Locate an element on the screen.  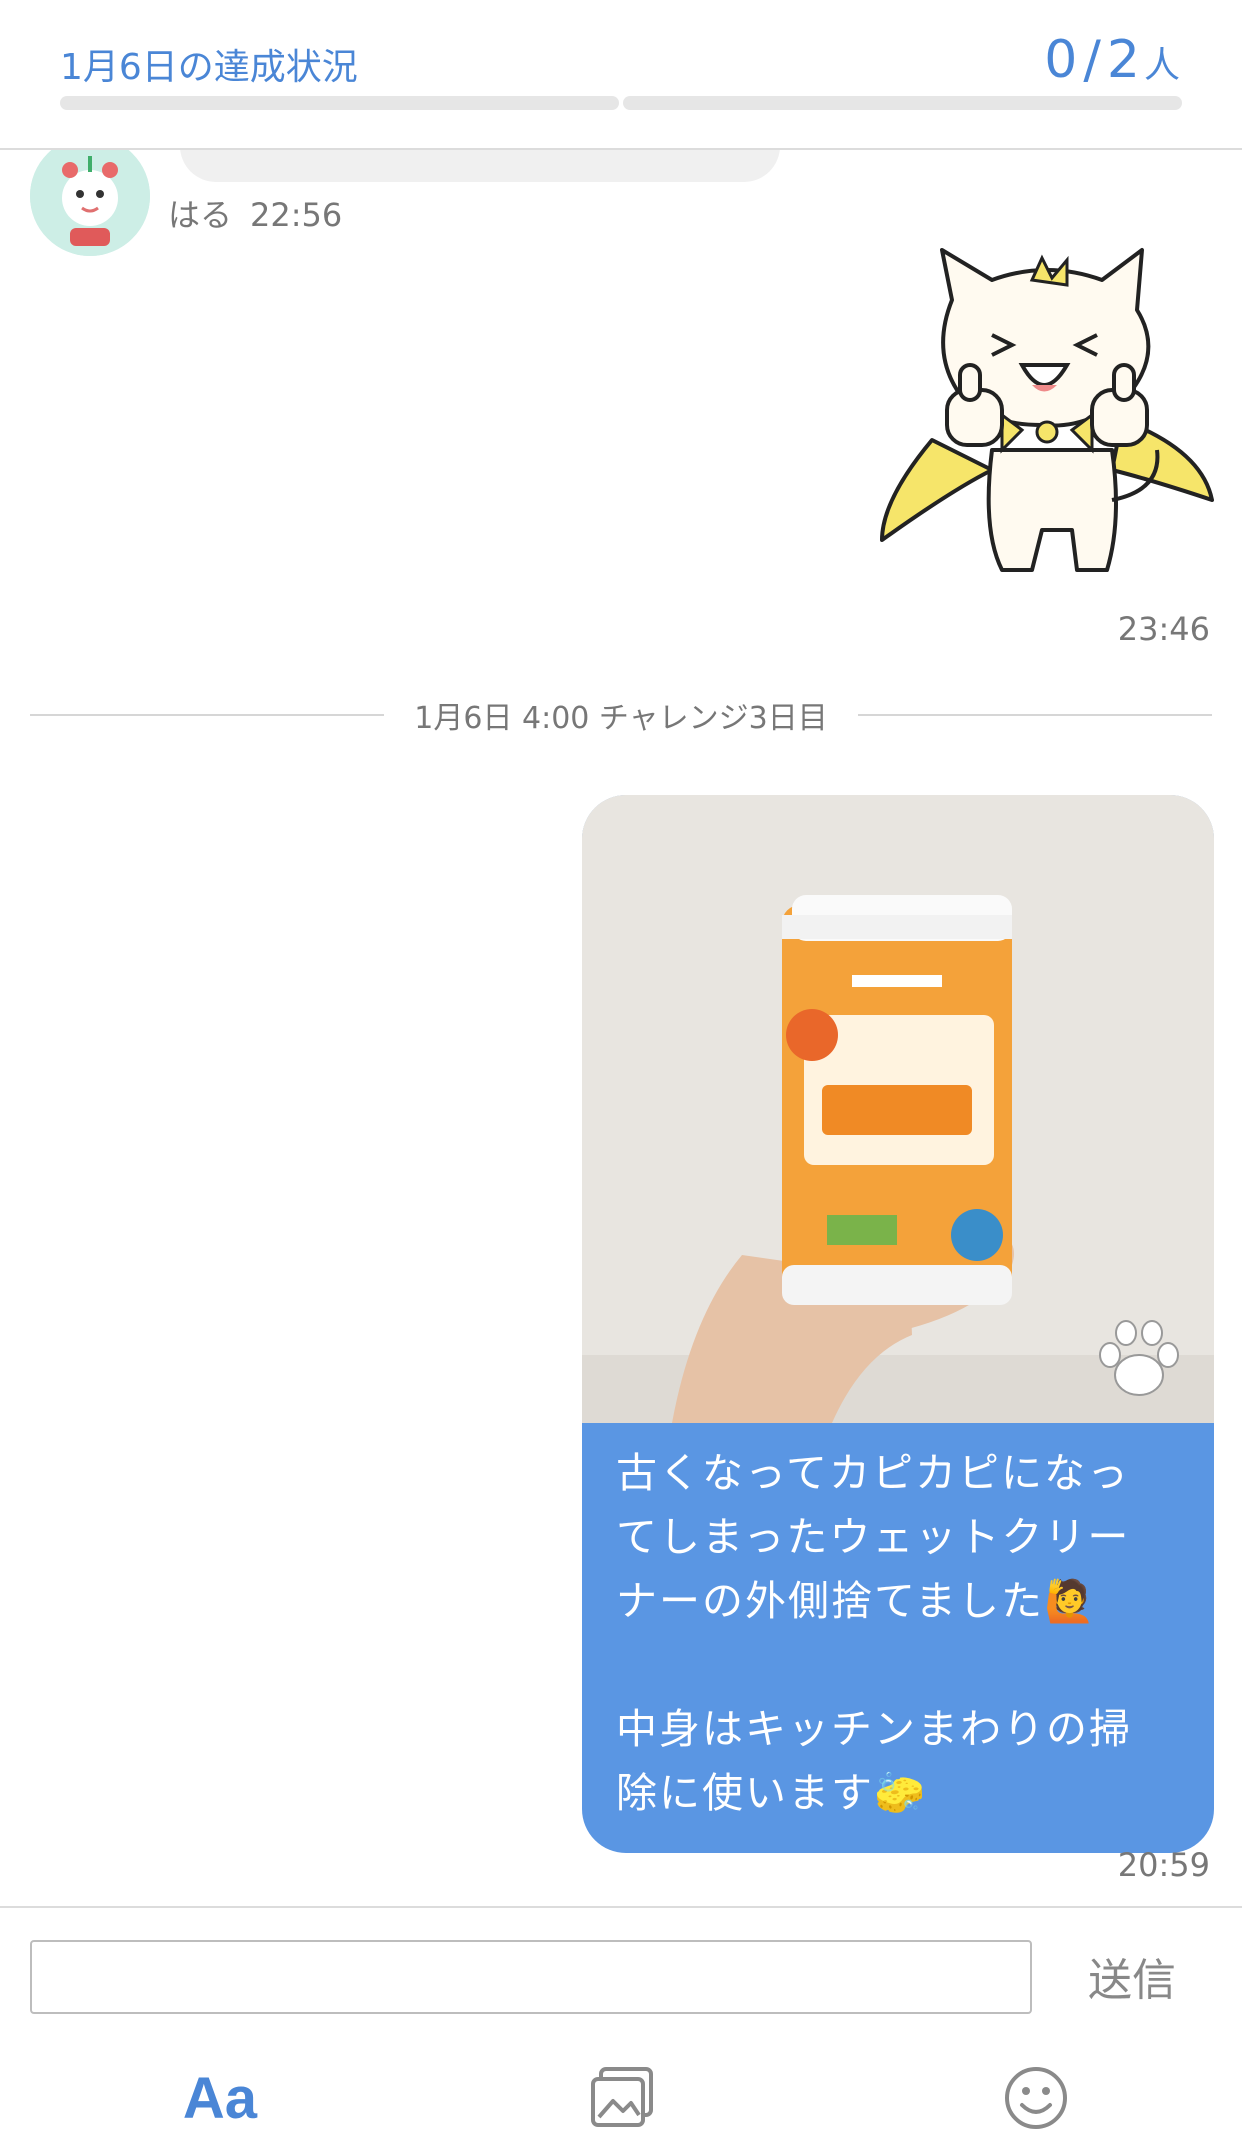
message-line: 中身はキッチンまわりの掃 is located at coordinates (874, 1729).